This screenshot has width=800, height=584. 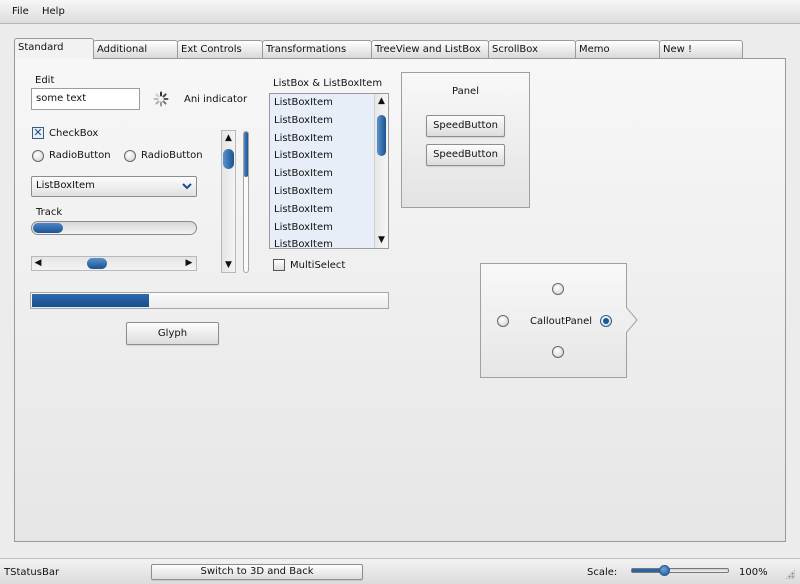 I want to click on vertical-scroll-thumb, so click(x=228, y=159).